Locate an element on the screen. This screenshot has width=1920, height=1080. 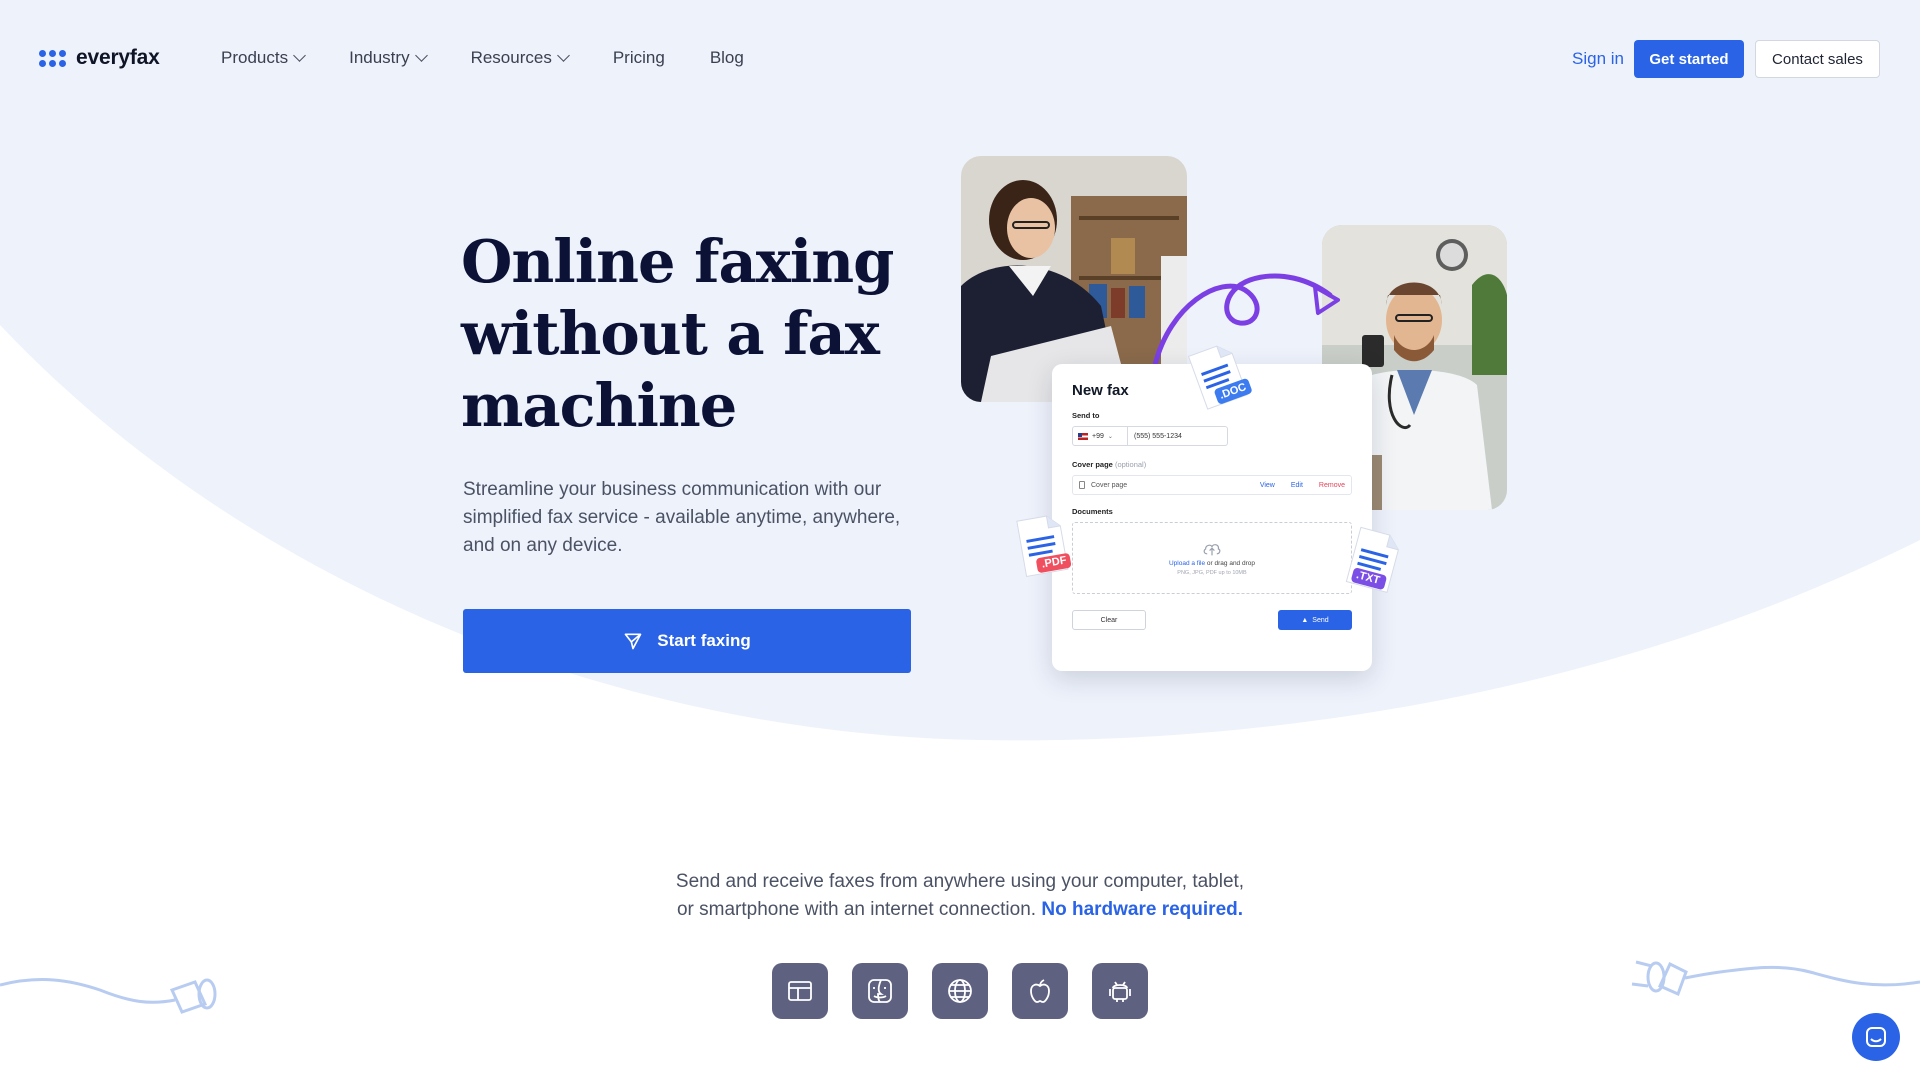
start-faxing-button: Start faxing is located at coordinates (687, 641).